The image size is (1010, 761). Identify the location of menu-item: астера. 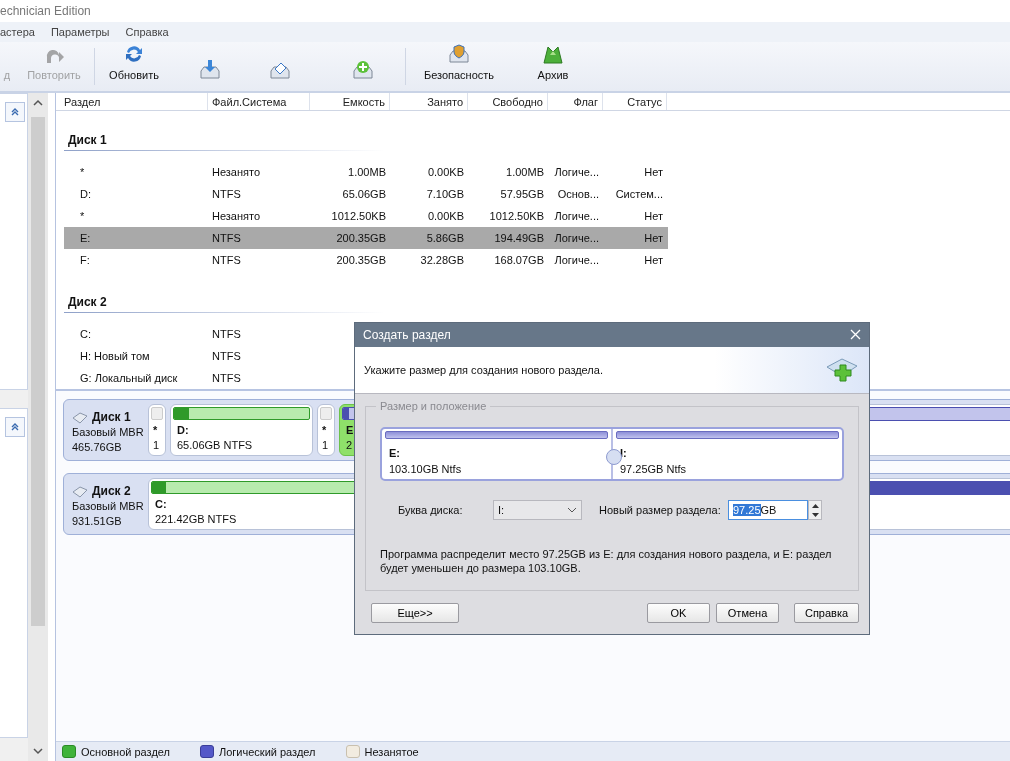
(21, 32).